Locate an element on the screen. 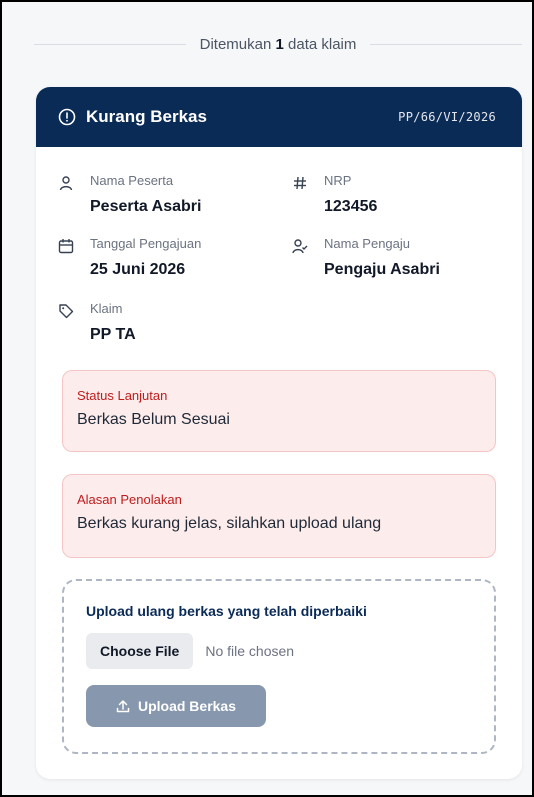 Image resolution: width=534 pixels, height=797 pixels. submitter-name-label: Nama Pengaju is located at coordinates (367, 243).